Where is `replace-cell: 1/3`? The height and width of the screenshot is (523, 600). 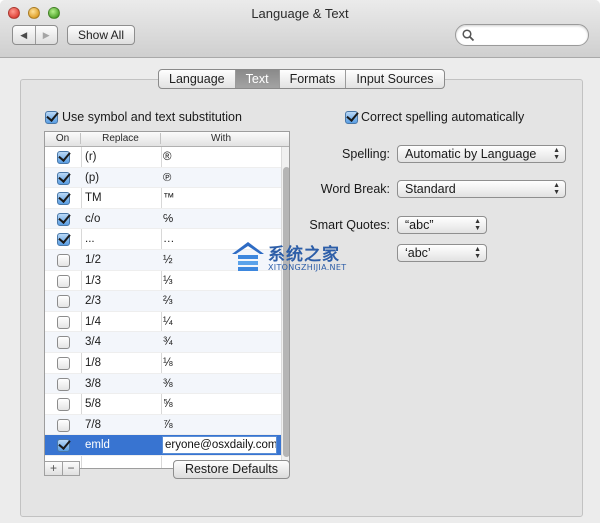 replace-cell: 1/3 is located at coordinates (93, 281).